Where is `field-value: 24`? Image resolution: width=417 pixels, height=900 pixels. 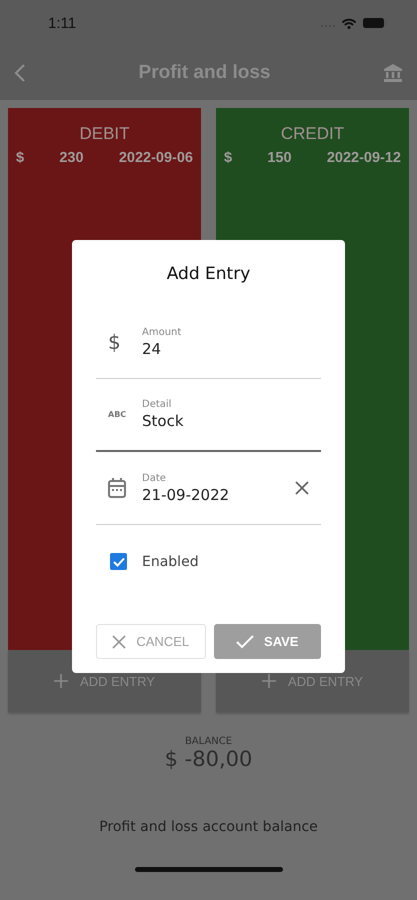
field-value: 24 is located at coordinates (152, 349).